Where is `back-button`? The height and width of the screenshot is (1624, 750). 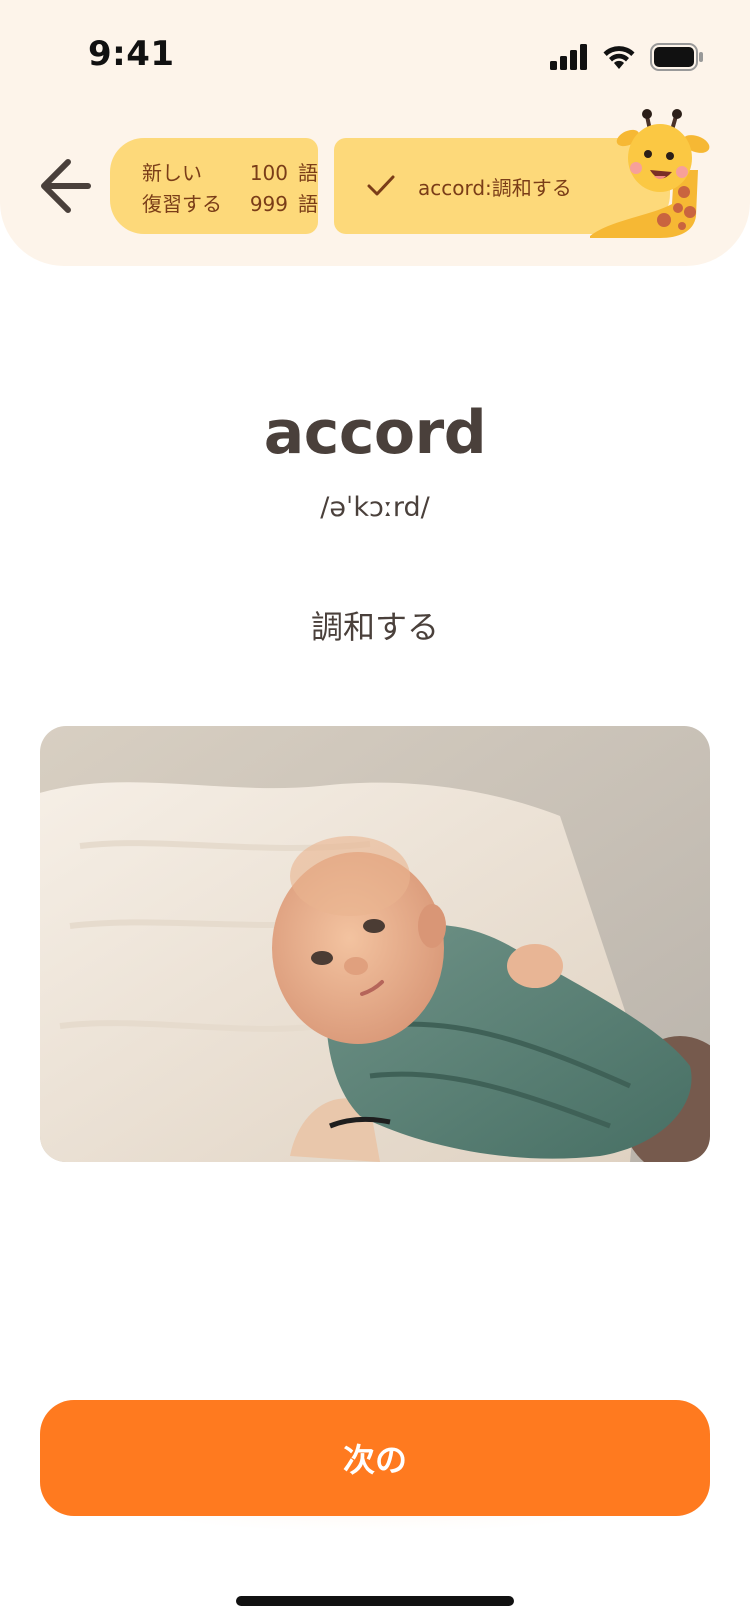
back-button is located at coordinates (66, 186).